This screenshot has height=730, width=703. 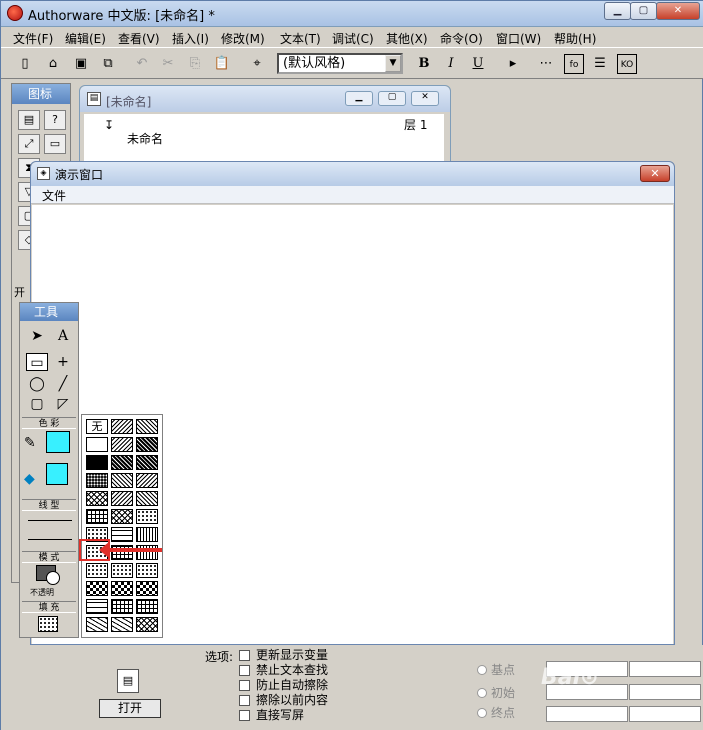 I want to click on flowline-maximize-button: ▢, so click(x=392, y=98).